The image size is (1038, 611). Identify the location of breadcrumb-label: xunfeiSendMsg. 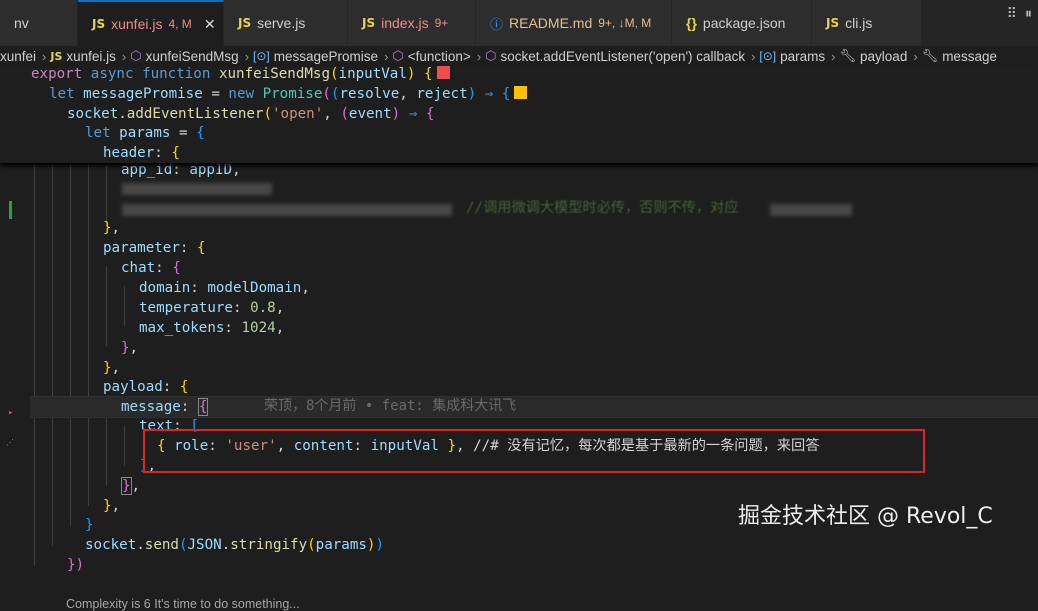
(192, 56).